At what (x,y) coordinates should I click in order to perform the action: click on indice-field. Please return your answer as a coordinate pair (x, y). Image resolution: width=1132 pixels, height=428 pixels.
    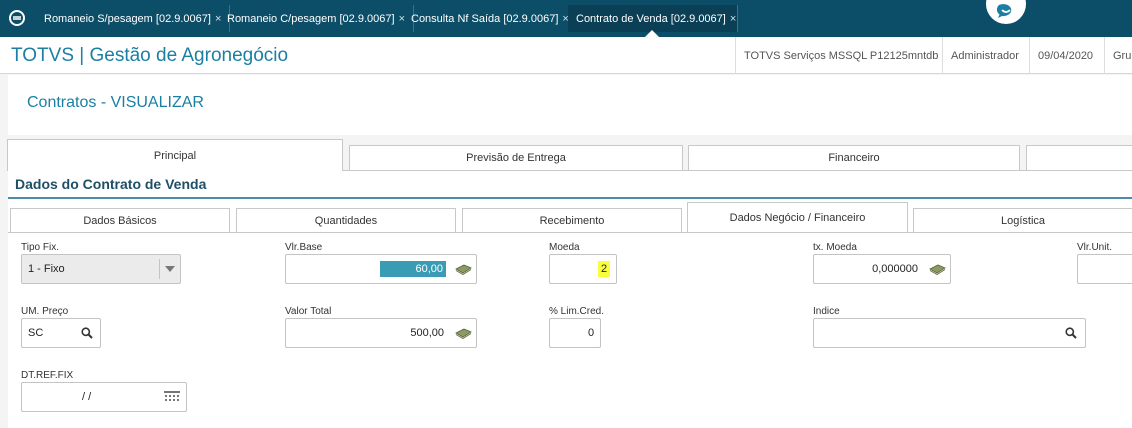
    Looking at the image, I should click on (949, 333).